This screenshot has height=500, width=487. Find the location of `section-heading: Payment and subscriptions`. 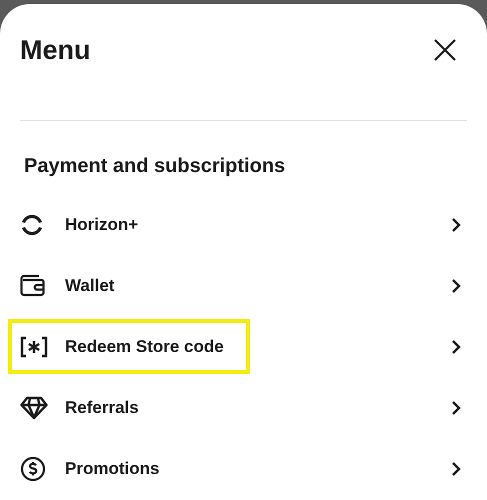

section-heading: Payment and subscriptions is located at coordinates (155, 166).